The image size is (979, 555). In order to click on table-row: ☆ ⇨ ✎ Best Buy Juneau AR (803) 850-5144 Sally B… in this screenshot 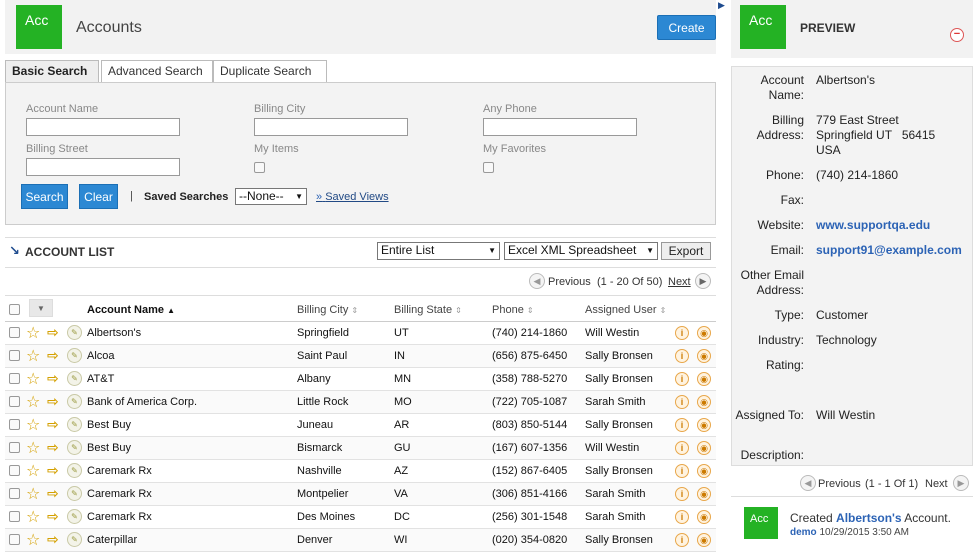, I will do `click(360, 425)`.